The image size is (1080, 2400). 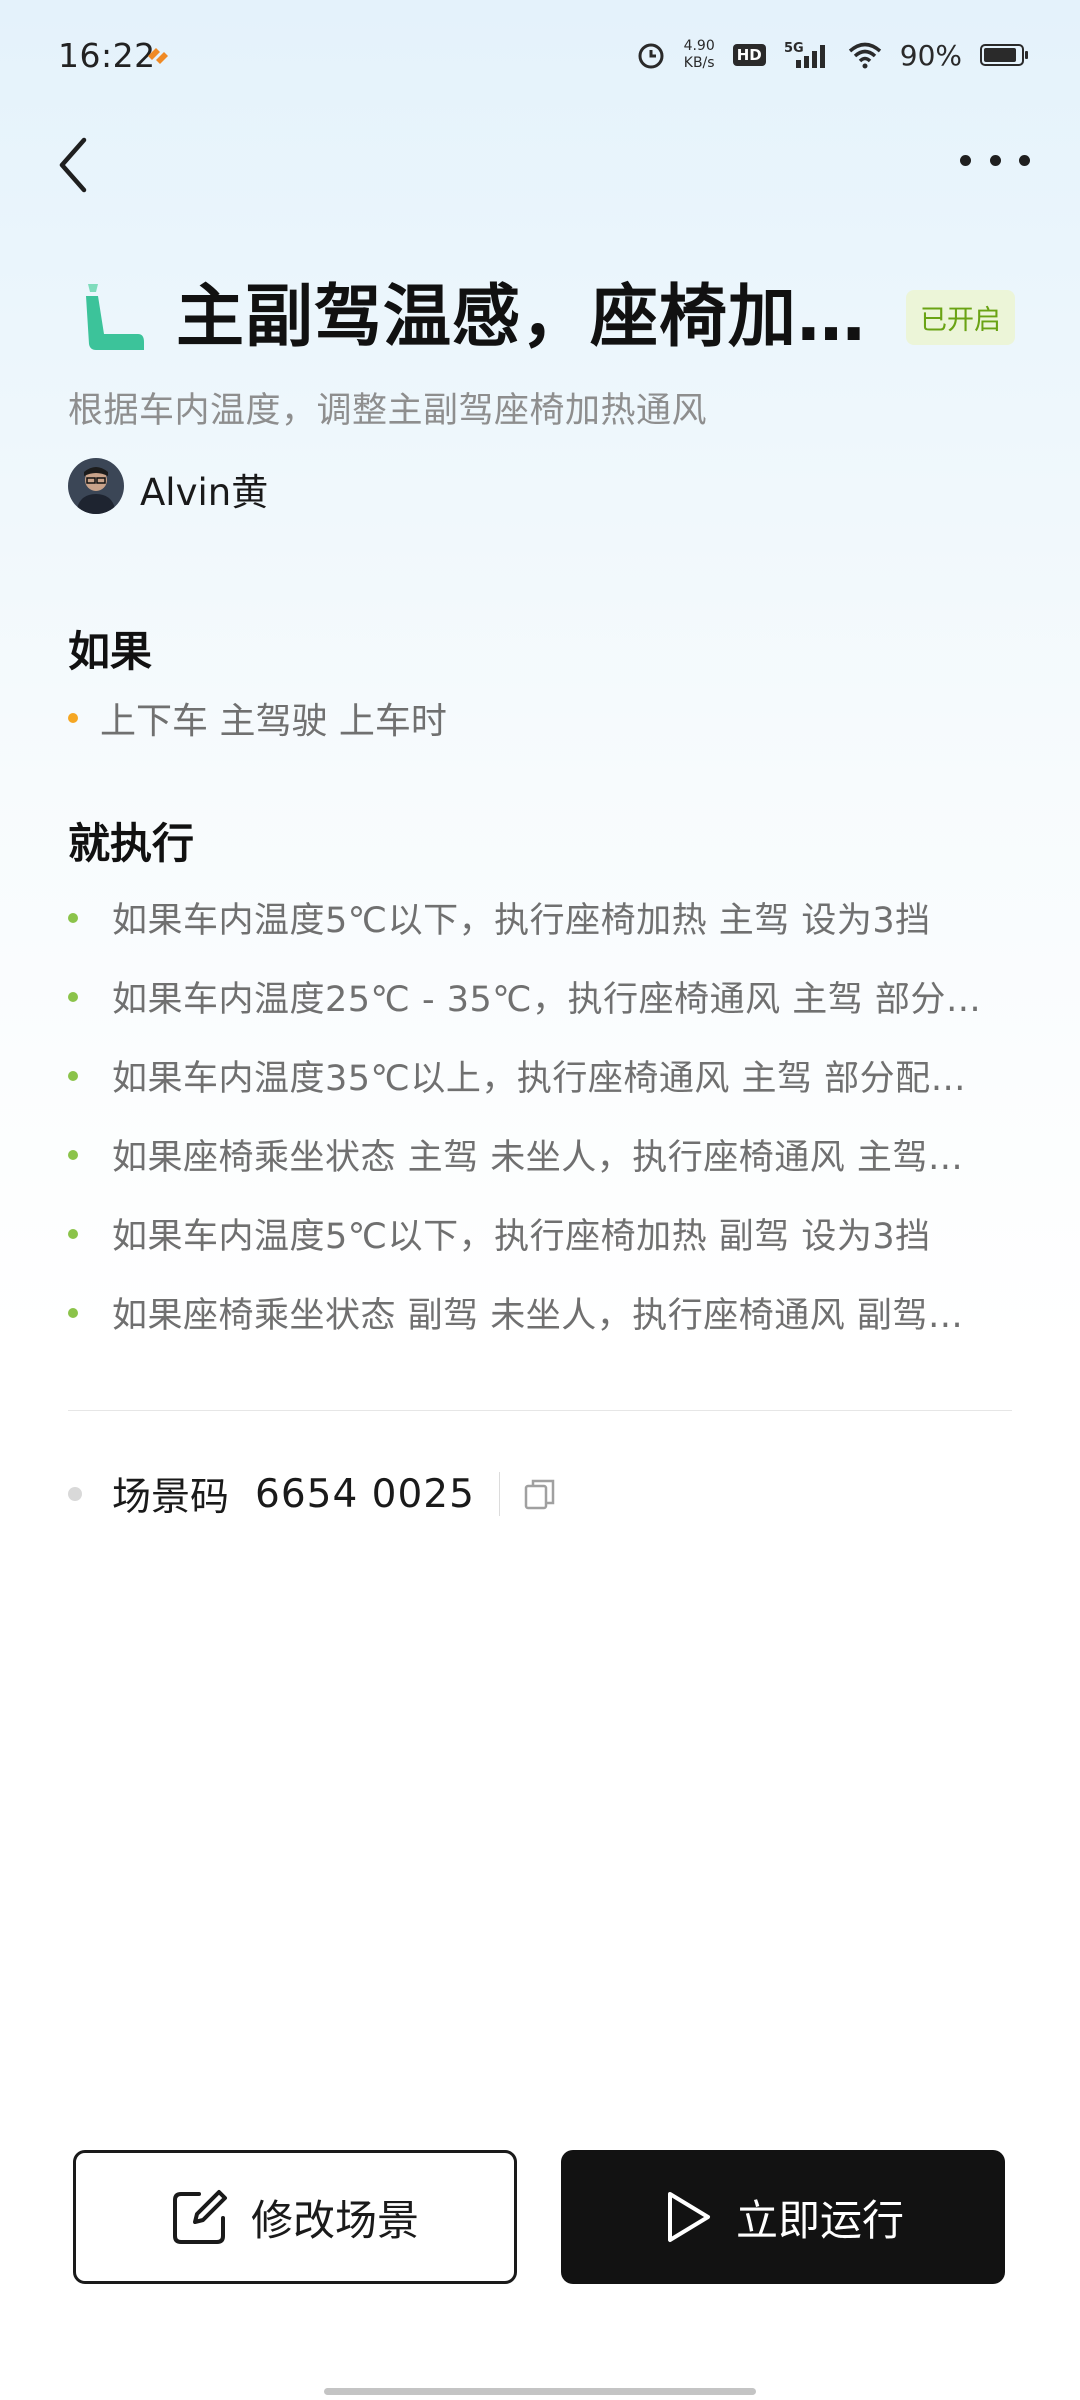 I want to click on condition-section-title: 如果, so click(x=110, y=651).